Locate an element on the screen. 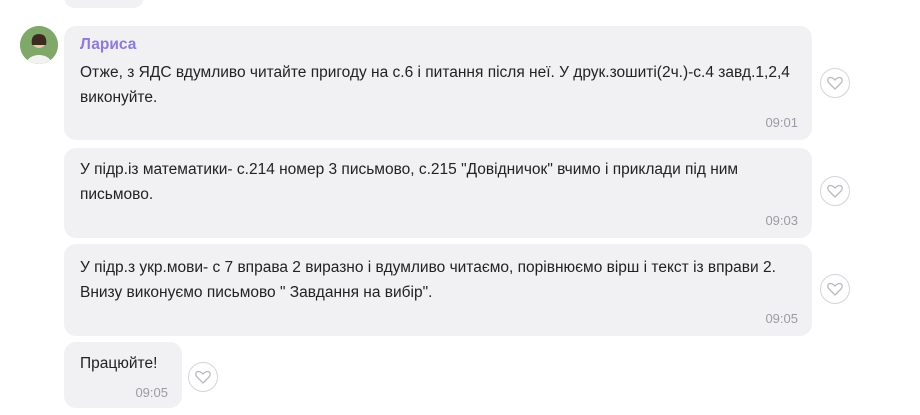 Image resolution: width=920 pixels, height=415 pixels. previous-message-bubble is located at coordinates (104, 4).